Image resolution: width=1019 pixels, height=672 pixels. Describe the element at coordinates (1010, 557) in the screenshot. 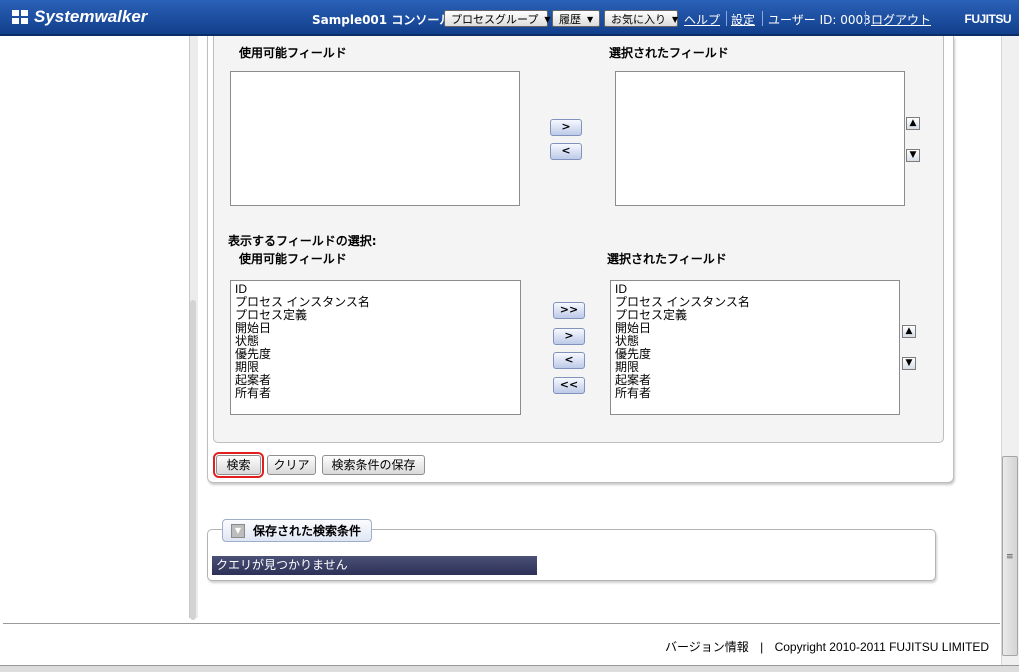

I see `scrollbar-grip-icon: ≡` at that location.